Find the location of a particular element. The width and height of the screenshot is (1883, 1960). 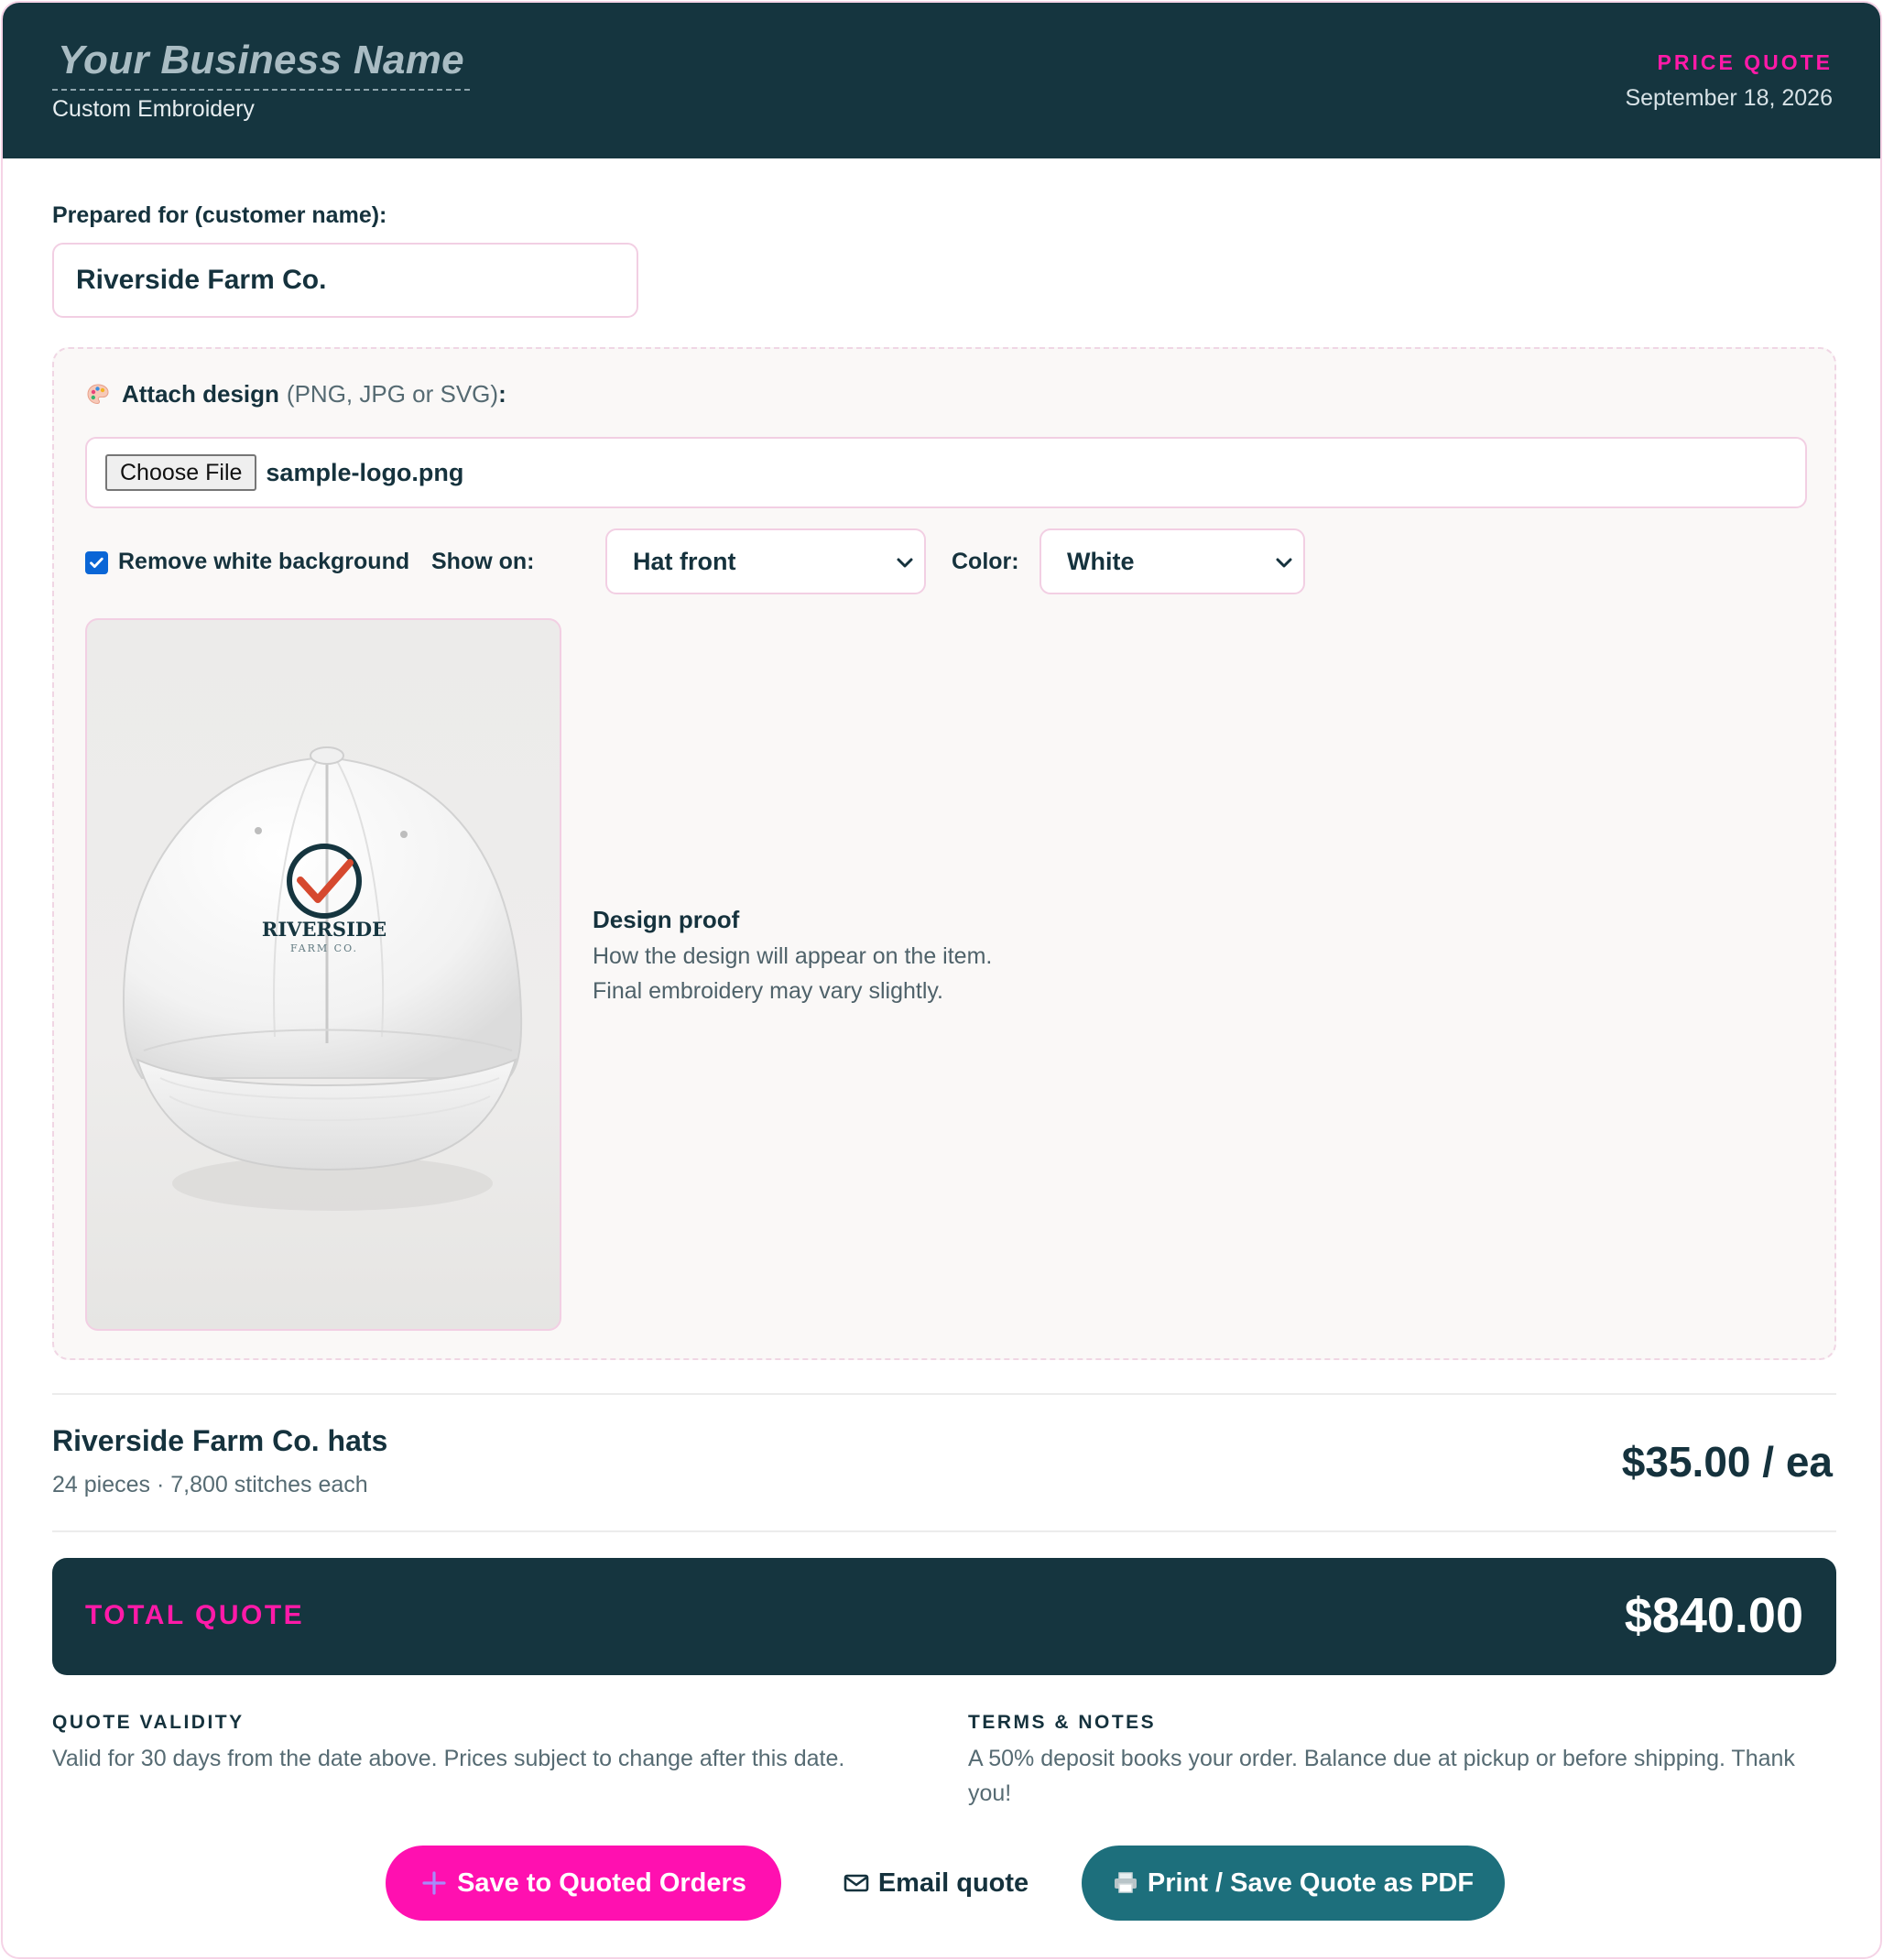

total-bar: TOTAL QUOTE $840.00 is located at coordinates (944, 1616).